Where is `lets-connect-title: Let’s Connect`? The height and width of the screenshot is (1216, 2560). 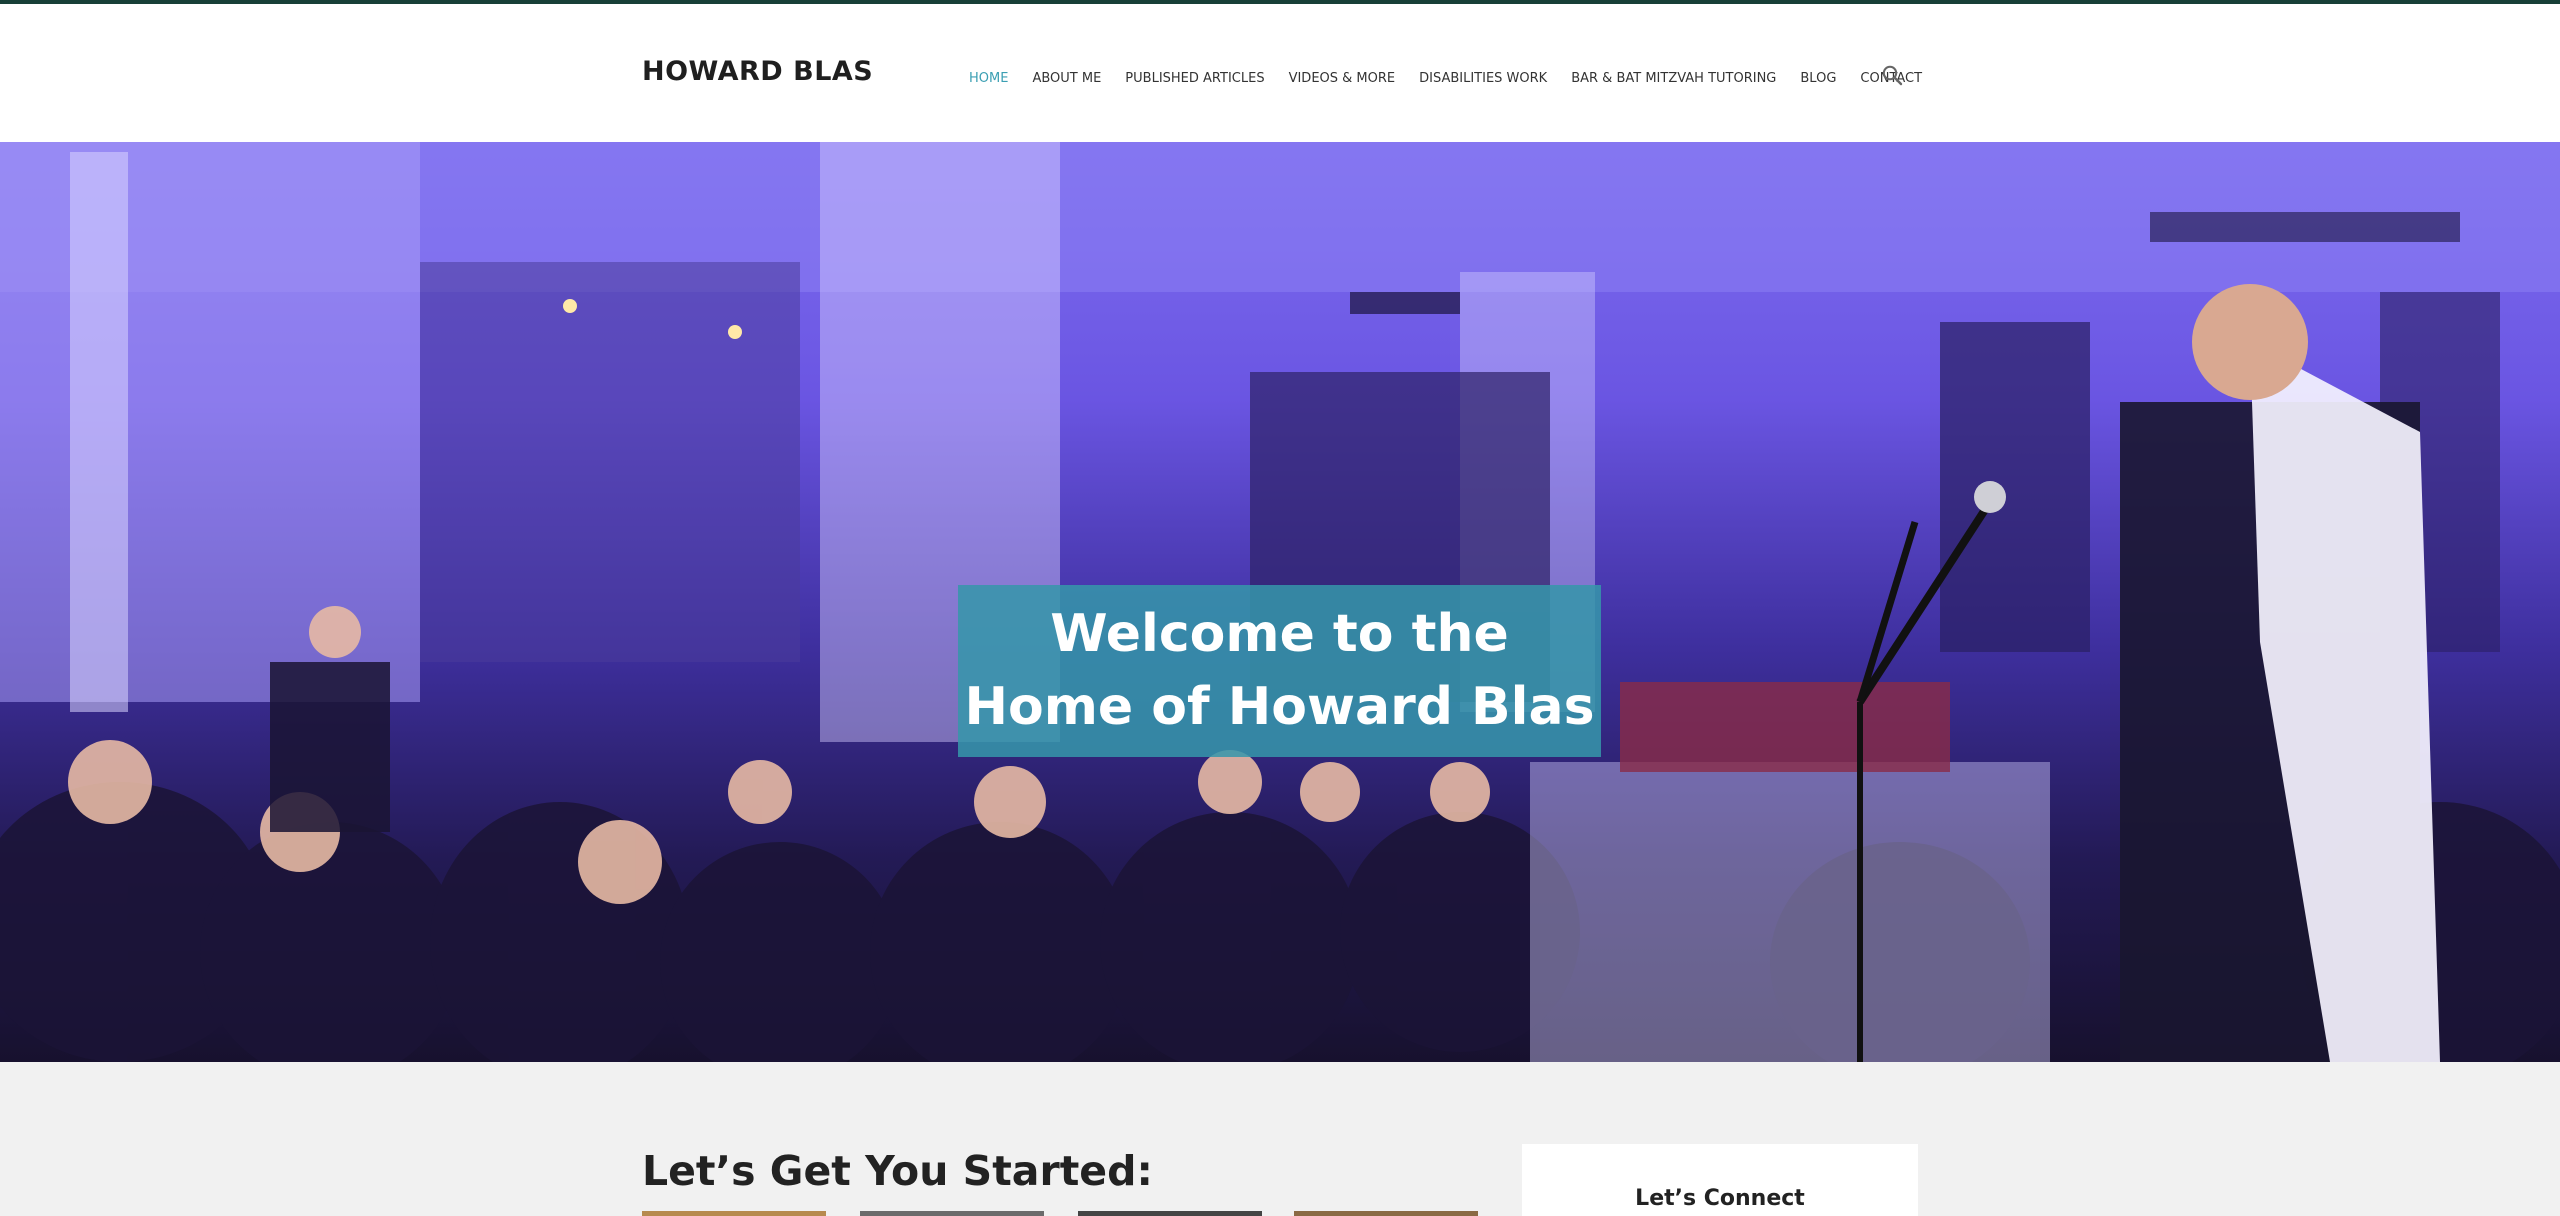
lets-connect-title: Let’s Connect is located at coordinates (1720, 1198).